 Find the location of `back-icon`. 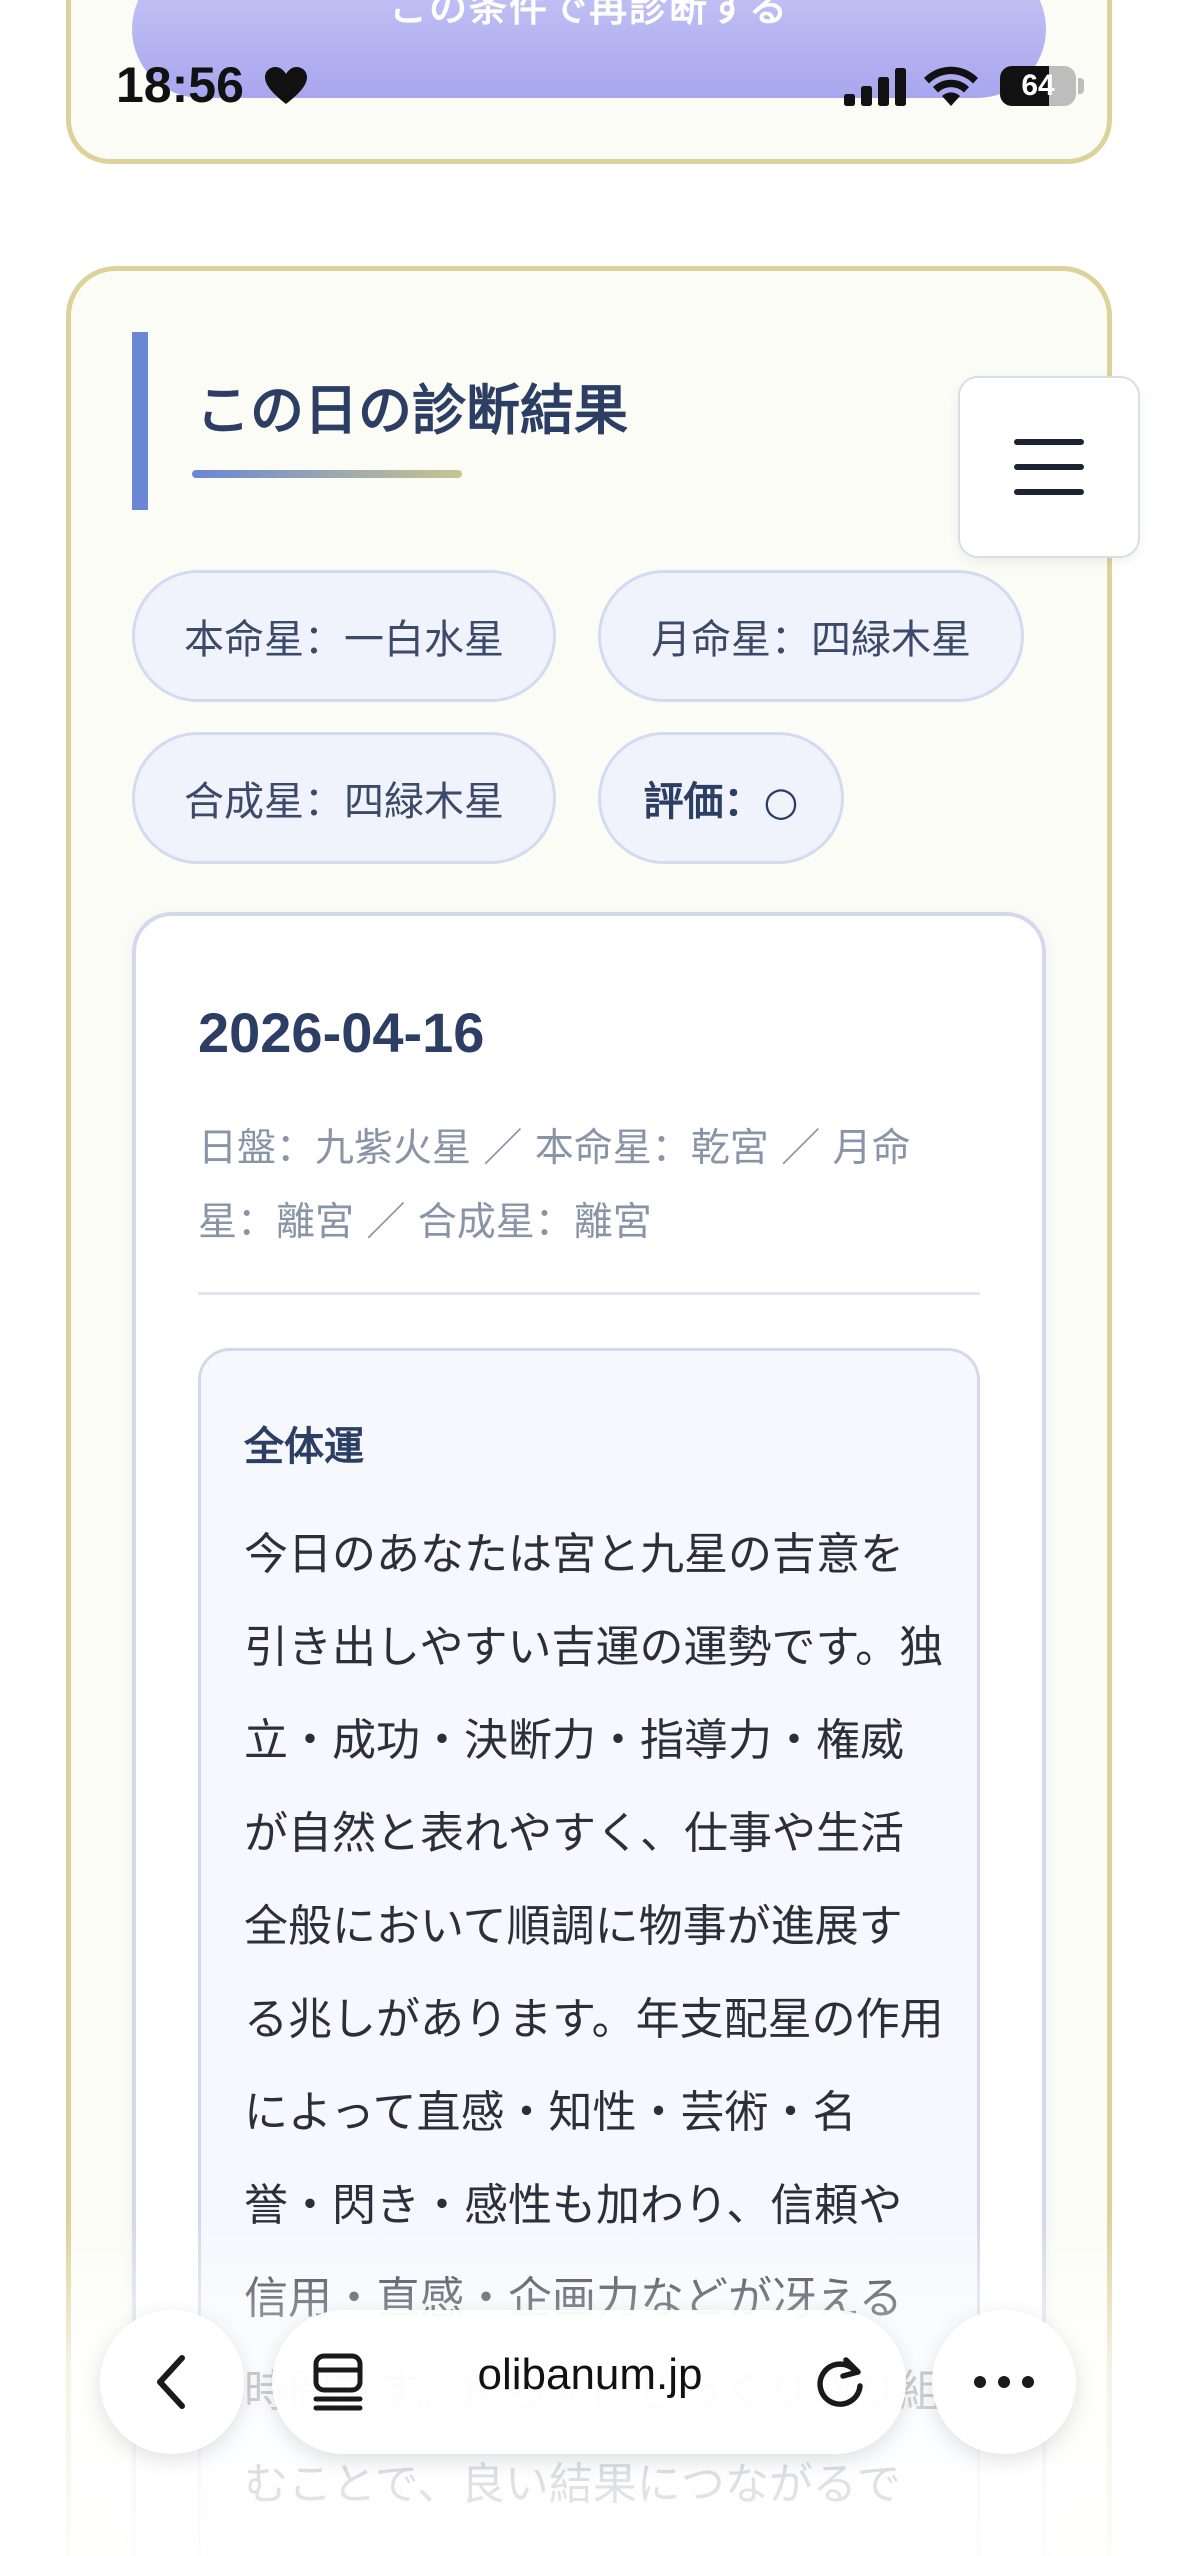

back-icon is located at coordinates (171, 2382).